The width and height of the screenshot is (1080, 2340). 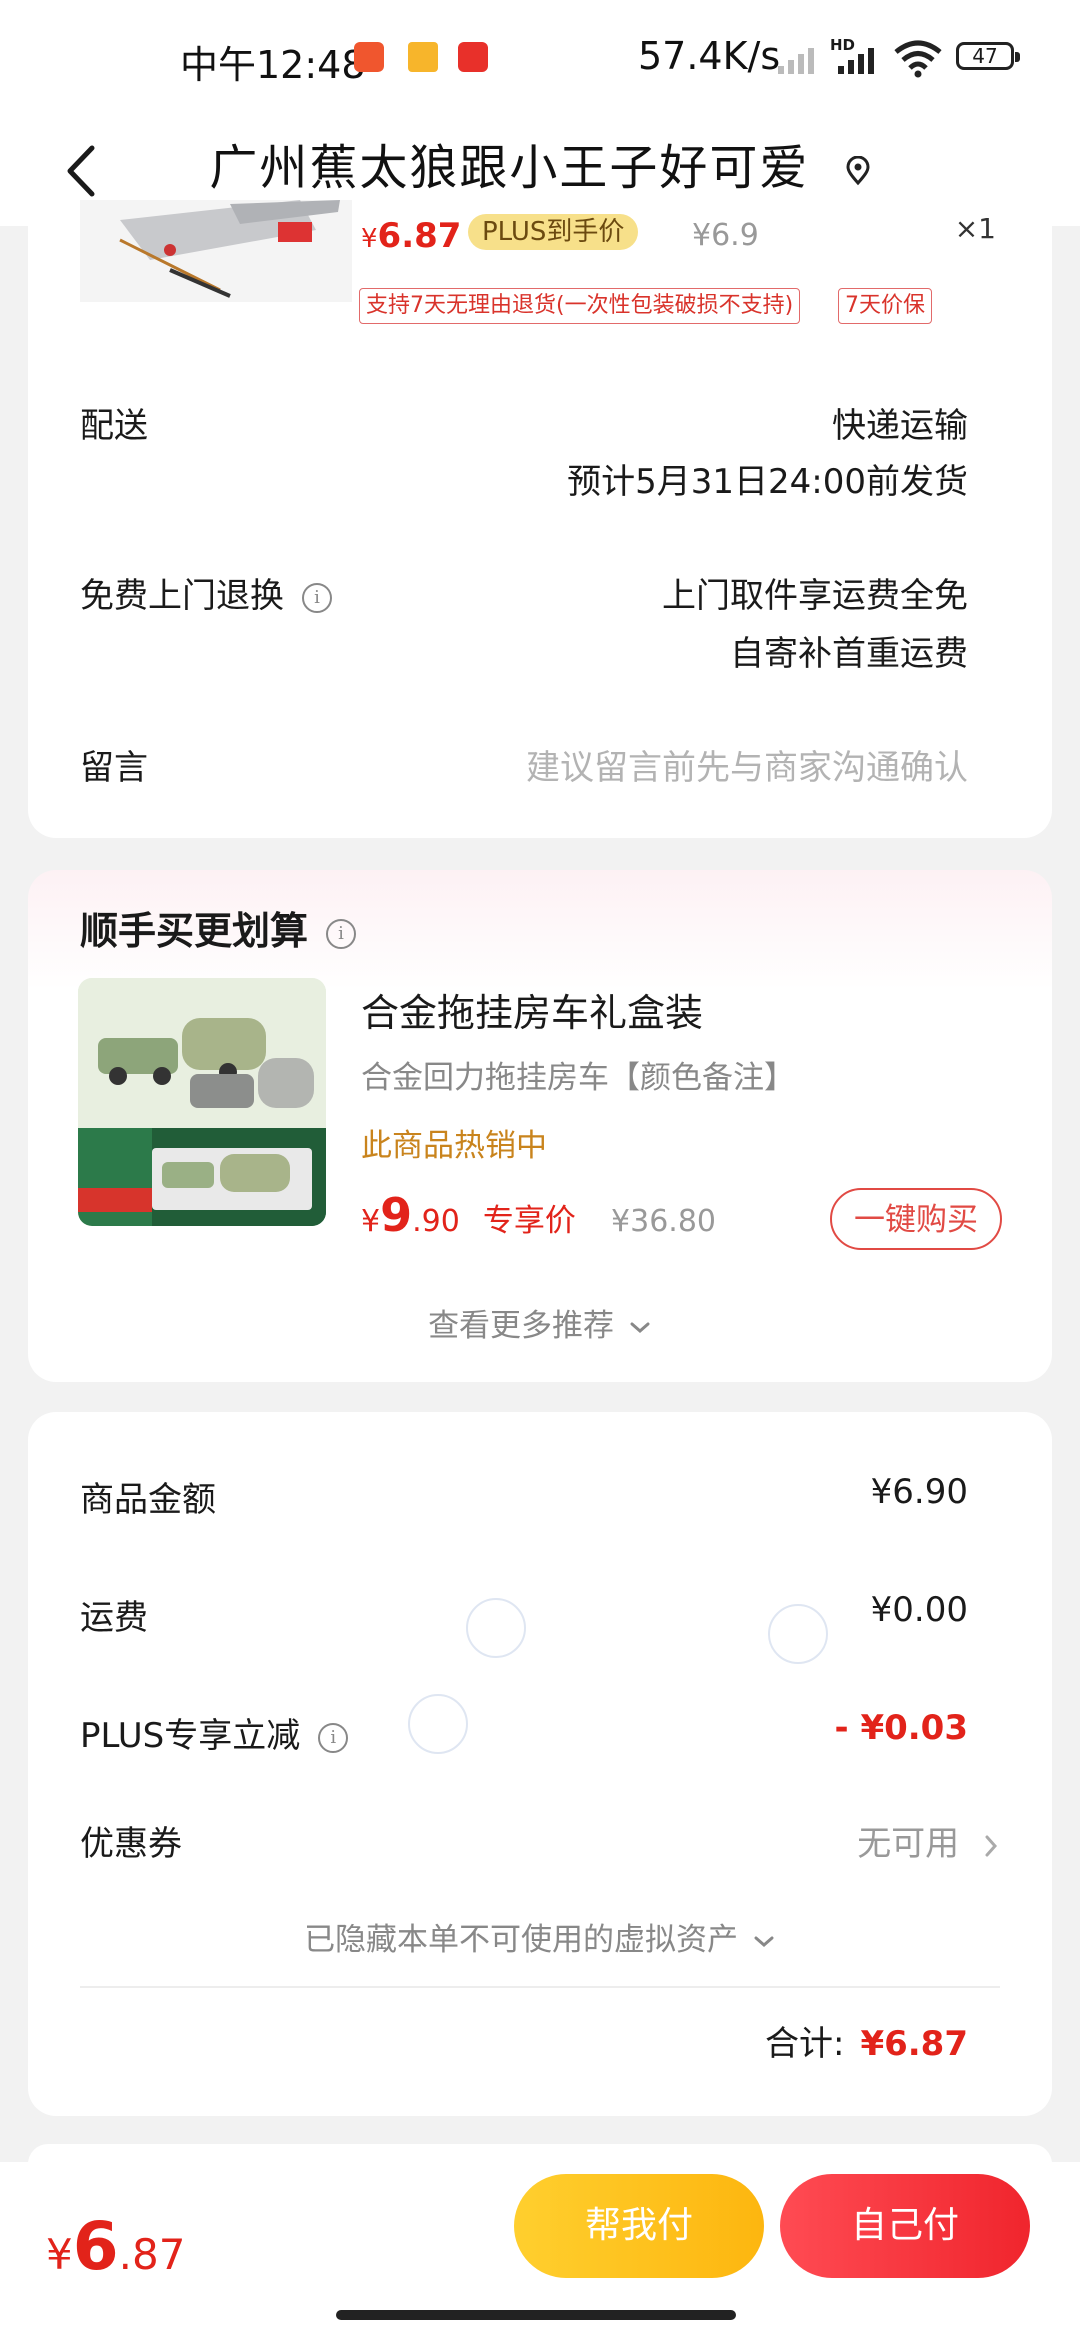 What do you see at coordinates (908, 1844) in the screenshot?
I see `coupon-value: 无可用` at bounding box center [908, 1844].